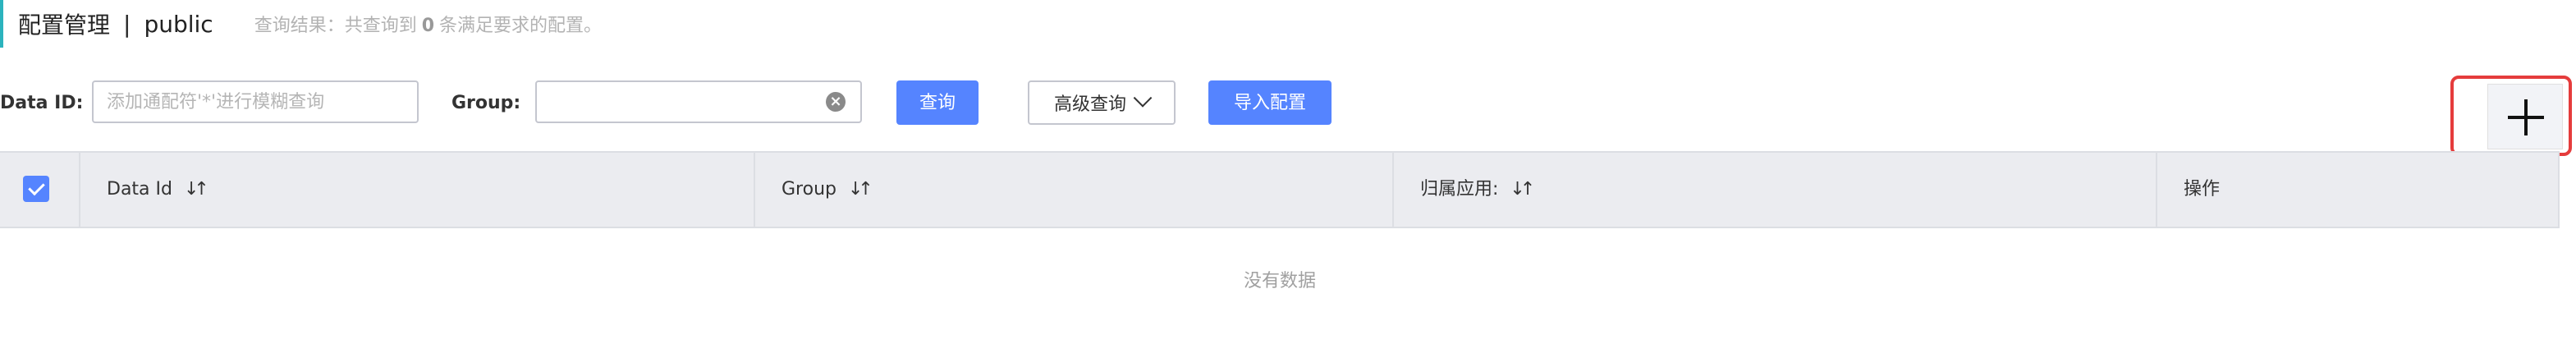 The width and height of the screenshot is (2576, 358). I want to click on group-label: Group:, so click(486, 103).